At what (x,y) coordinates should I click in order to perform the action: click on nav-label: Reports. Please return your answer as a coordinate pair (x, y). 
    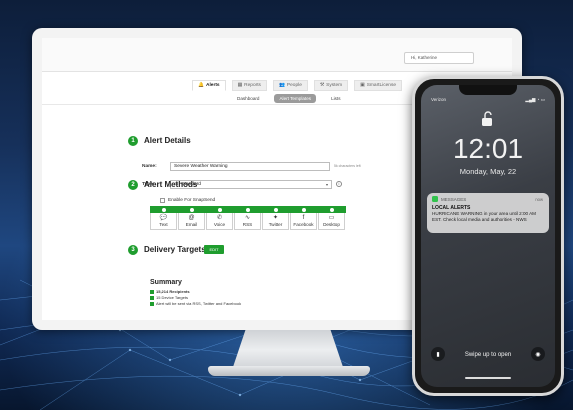
    Looking at the image, I should click on (252, 85).